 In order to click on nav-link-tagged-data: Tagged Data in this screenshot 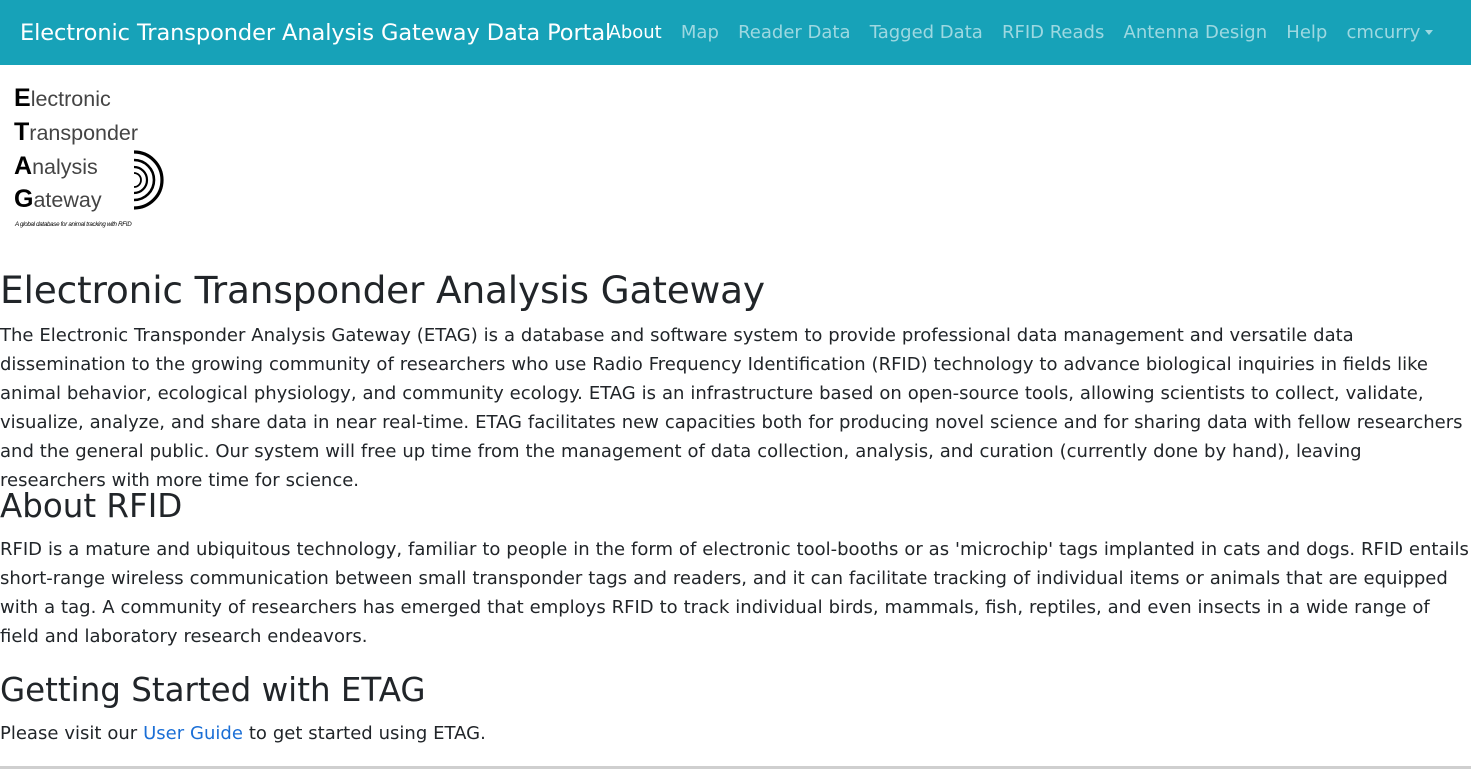, I will do `click(926, 32)`.